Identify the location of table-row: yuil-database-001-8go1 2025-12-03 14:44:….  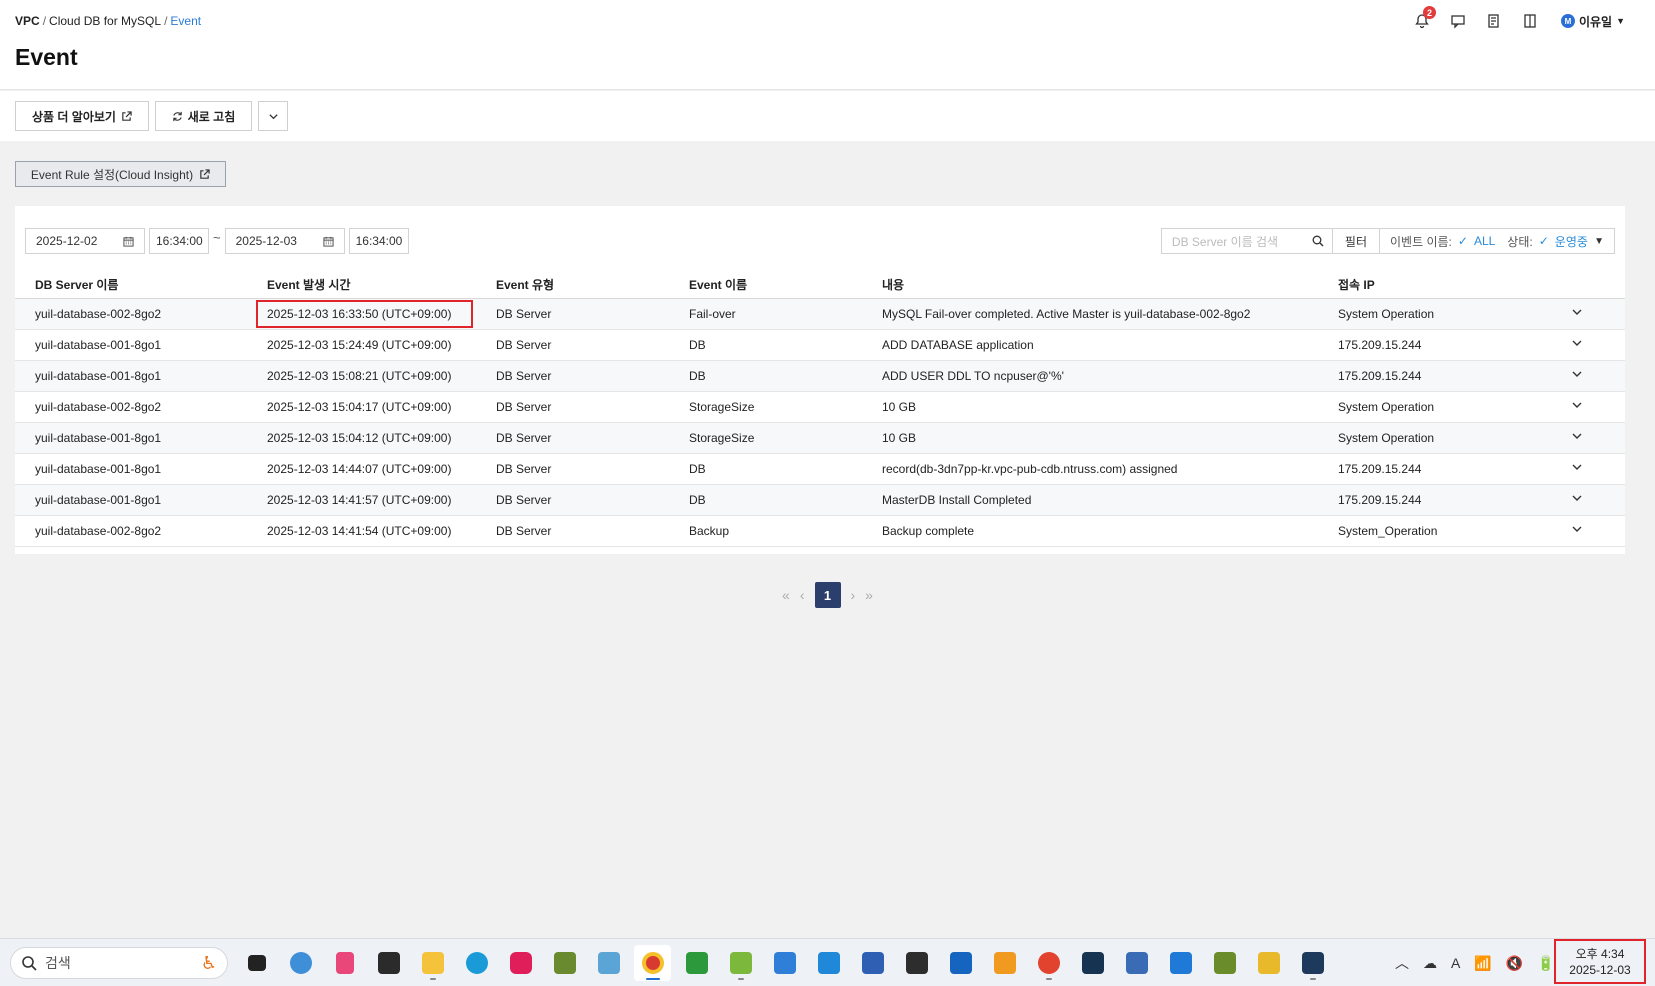
(820, 469).